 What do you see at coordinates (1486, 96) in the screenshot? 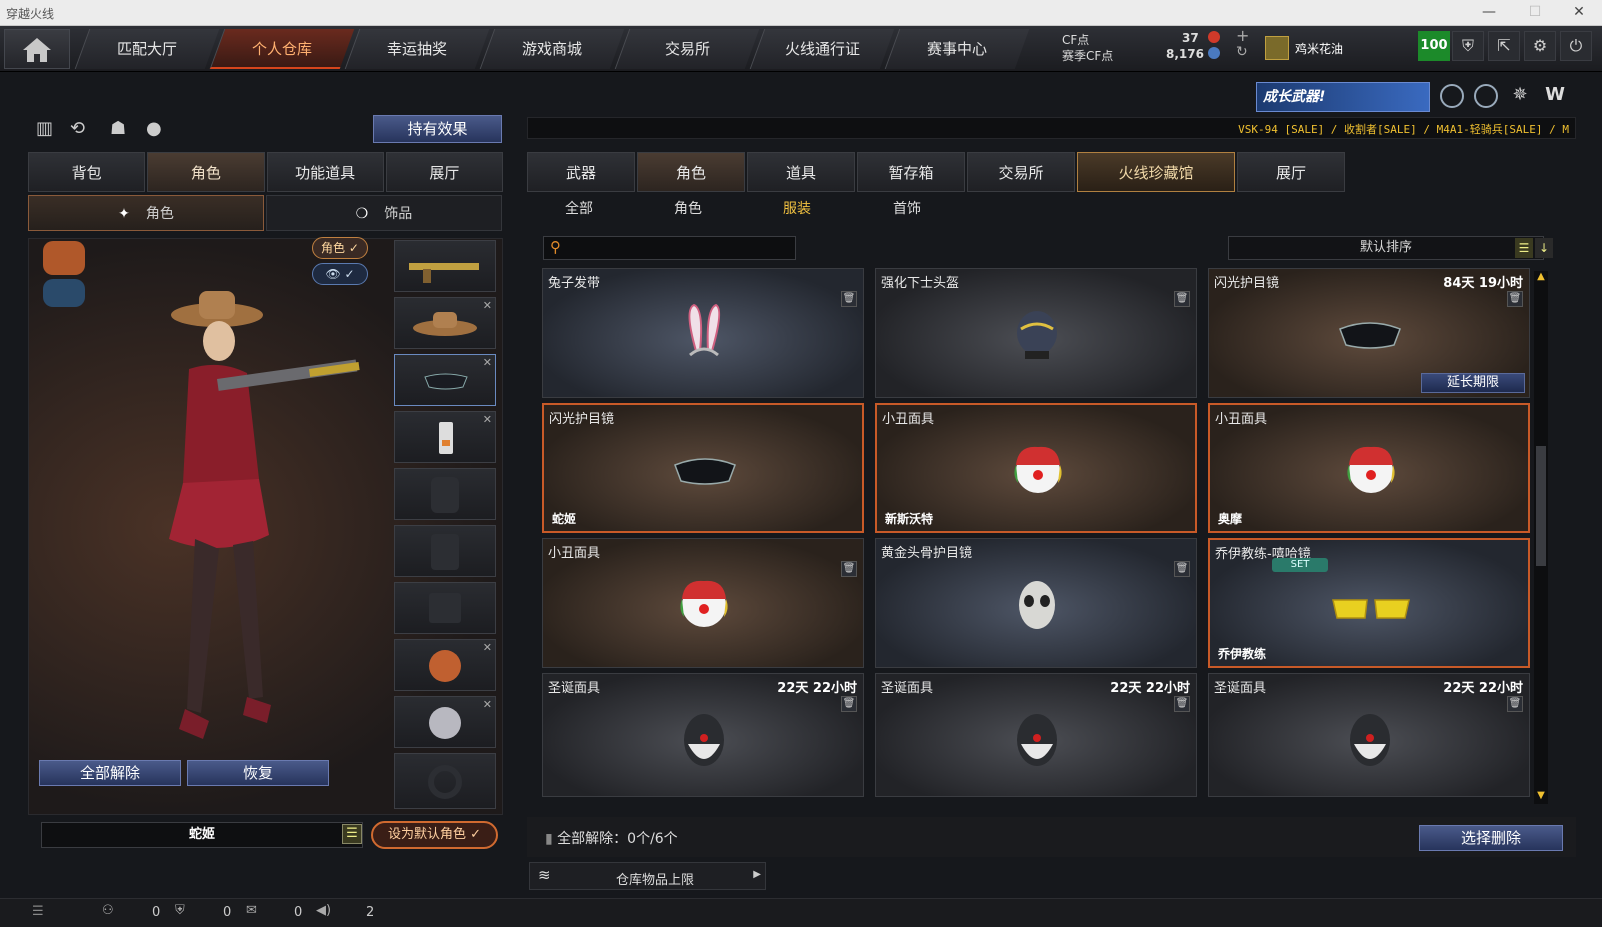
I see `globe-icon` at bounding box center [1486, 96].